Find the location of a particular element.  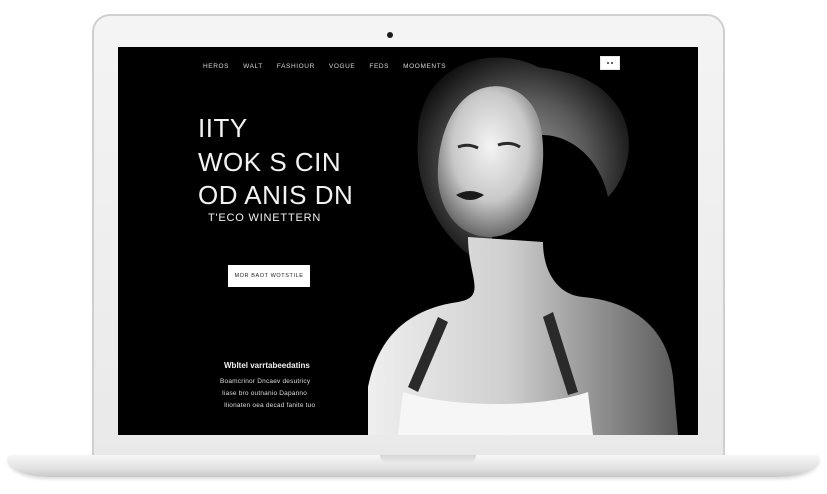

footer-text-line: Ilionaten oea decad fanite tuo is located at coordinates (270, 405).